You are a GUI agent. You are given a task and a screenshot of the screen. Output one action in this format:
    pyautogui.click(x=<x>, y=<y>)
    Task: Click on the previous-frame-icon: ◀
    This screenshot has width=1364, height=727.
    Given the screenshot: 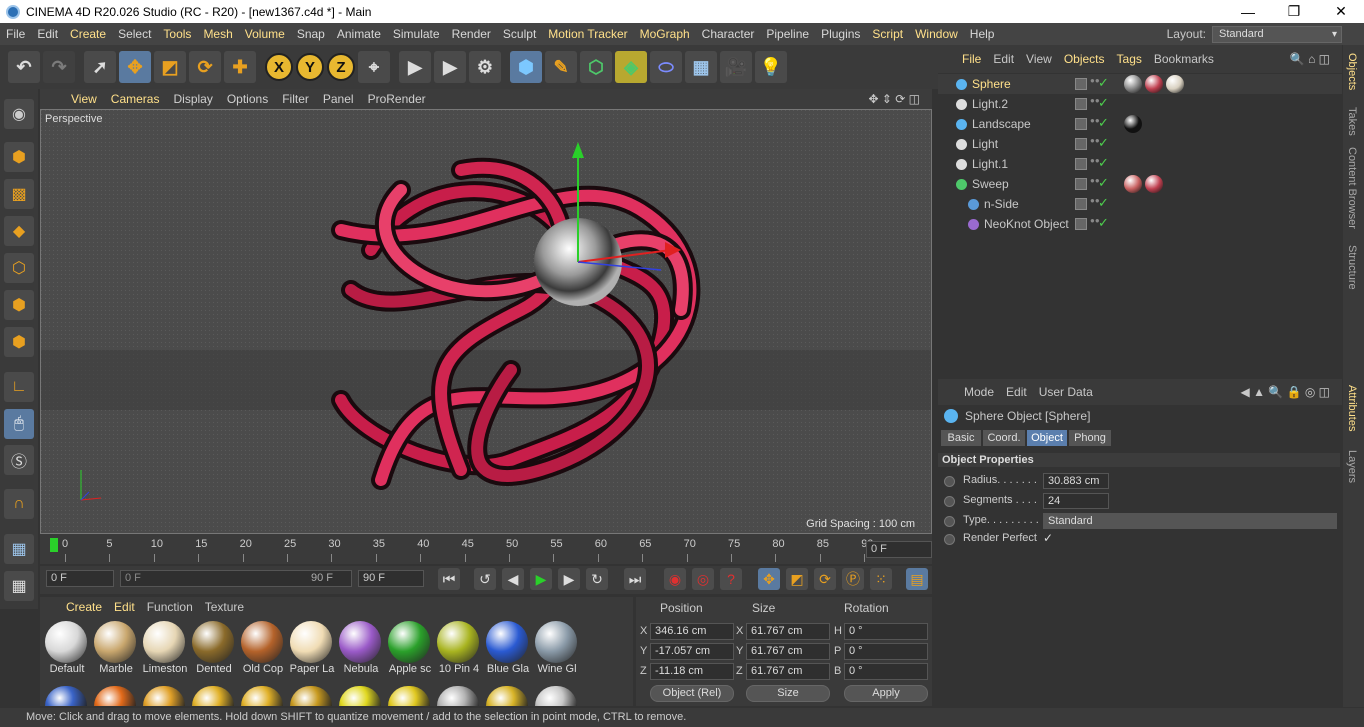 What is the action you would take?
    pyautogui.click(x=513, y=579)
    